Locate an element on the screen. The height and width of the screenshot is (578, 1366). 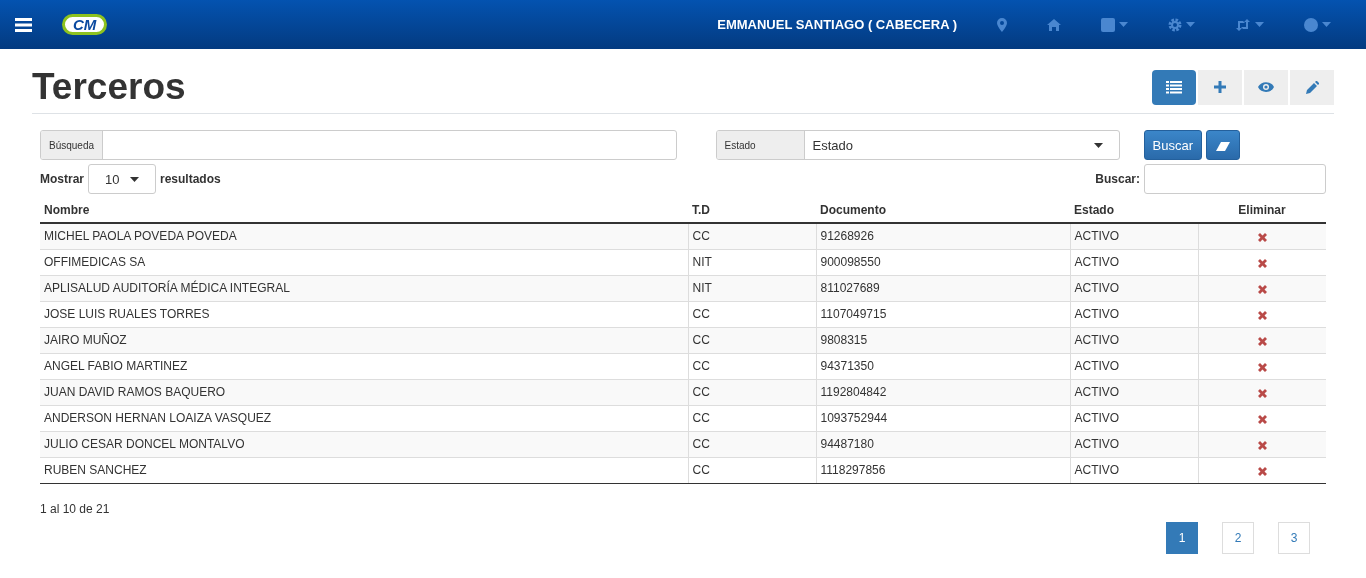
table-cell: JAIRO MUÑOZ is located at coordinates (364, 340).